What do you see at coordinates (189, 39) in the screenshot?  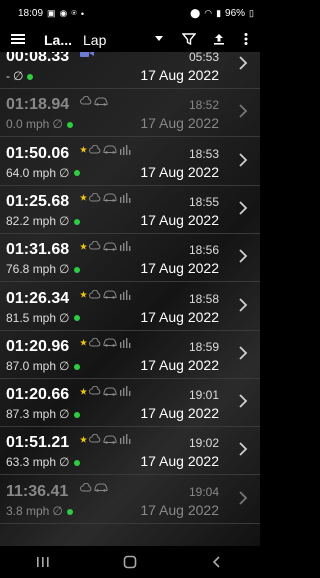 I see `filter-button` at bounding box center [189, 39].